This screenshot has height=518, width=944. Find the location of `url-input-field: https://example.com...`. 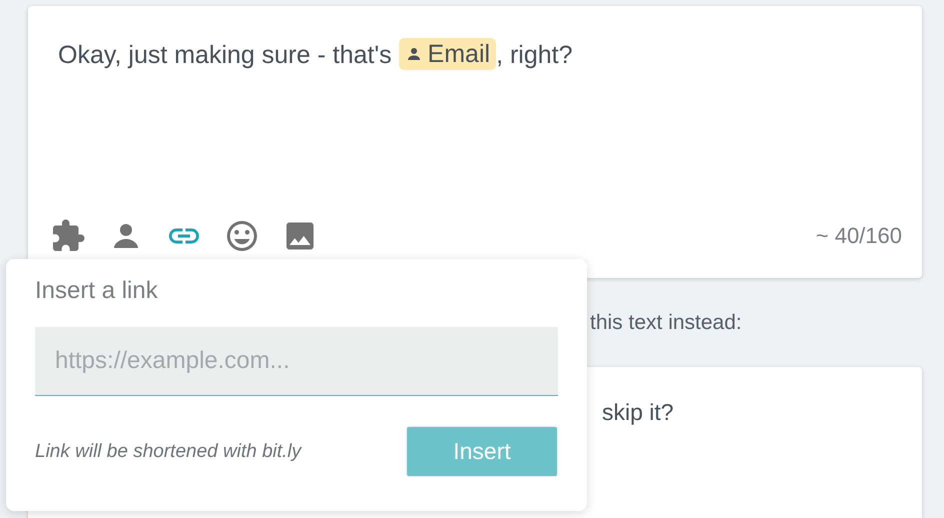

url-input-field: https://example.com... is located at coordinates (296, 361).